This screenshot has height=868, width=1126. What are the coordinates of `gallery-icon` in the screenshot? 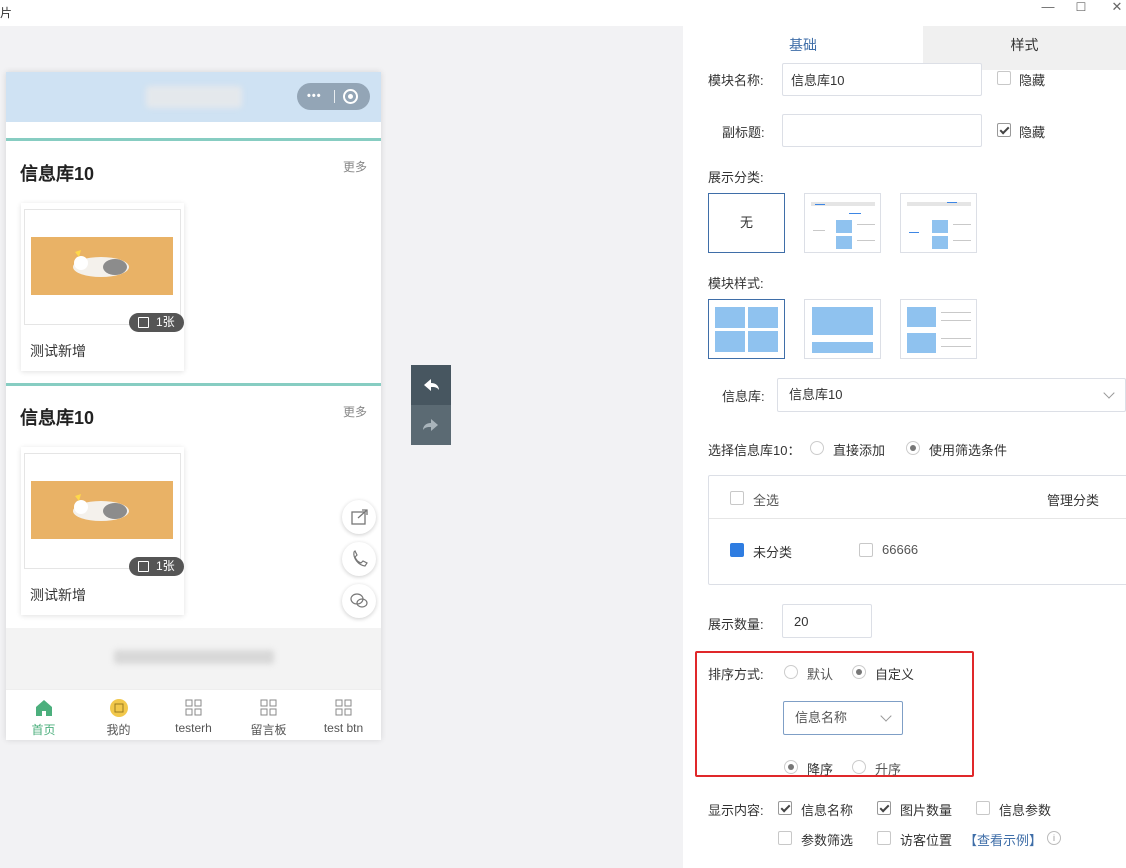 It's located at (143, 566).